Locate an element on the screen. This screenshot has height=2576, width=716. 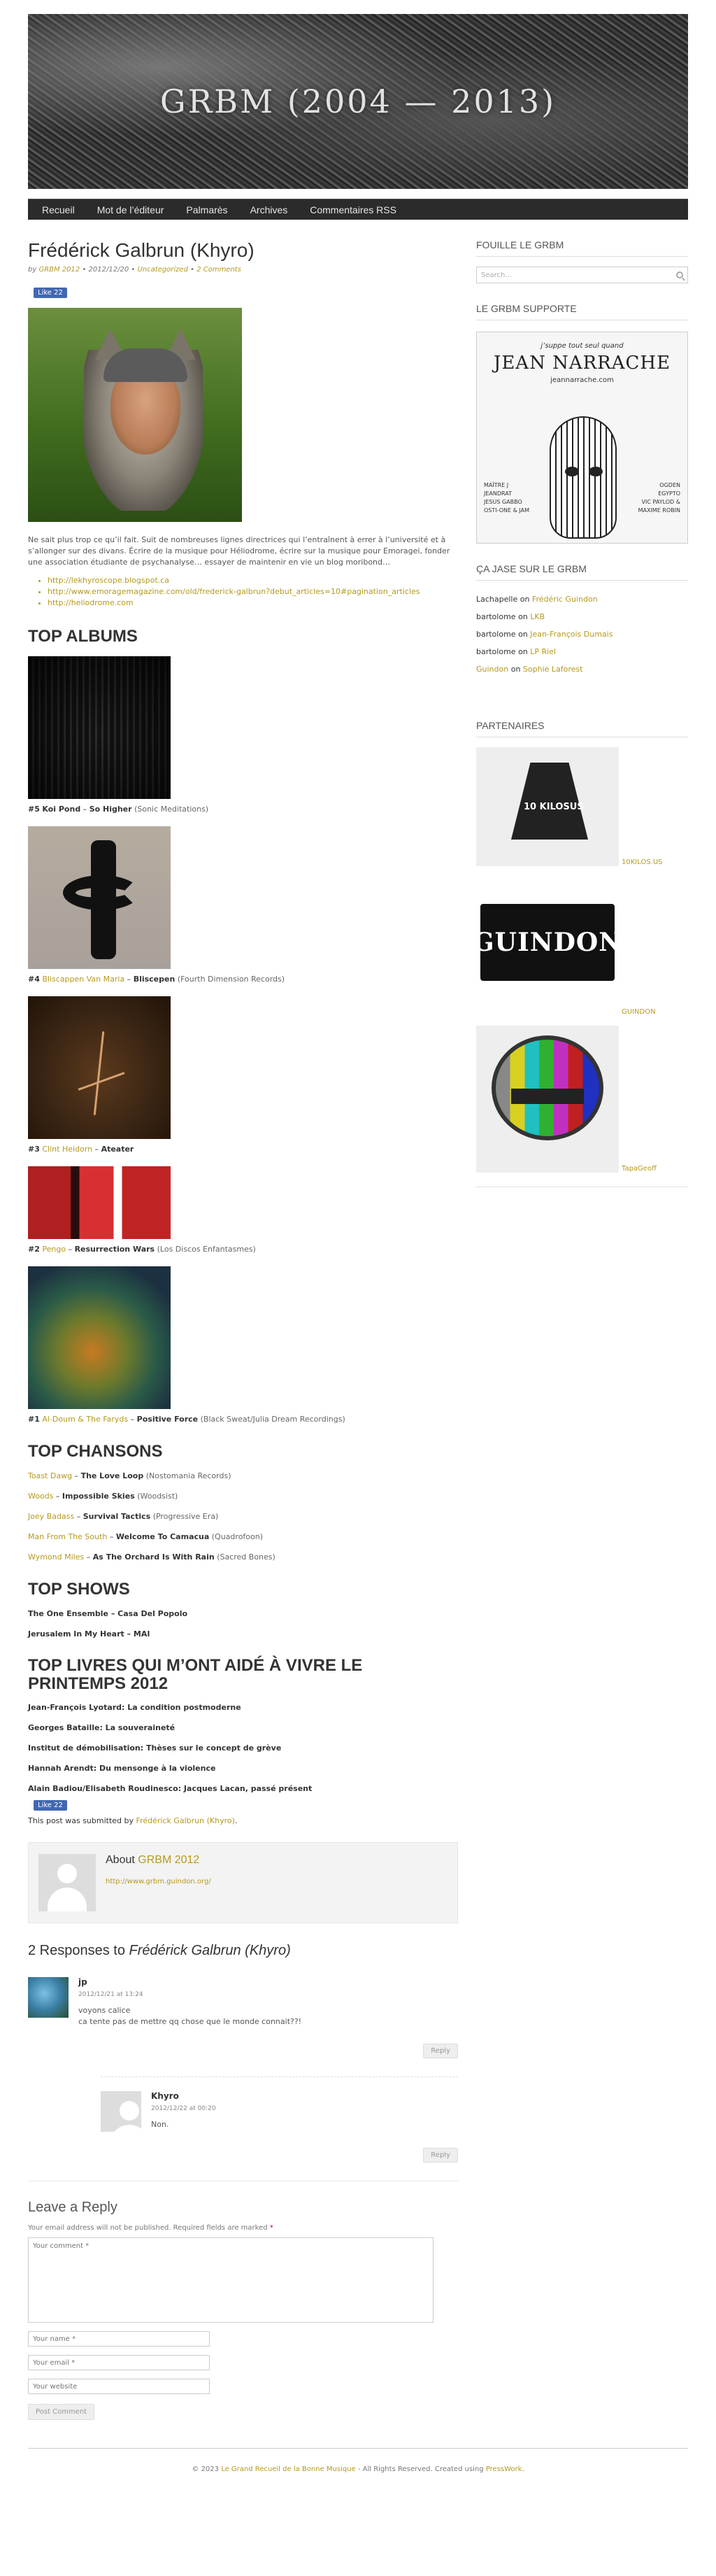
website-field is located at coordinates (119, 2386).